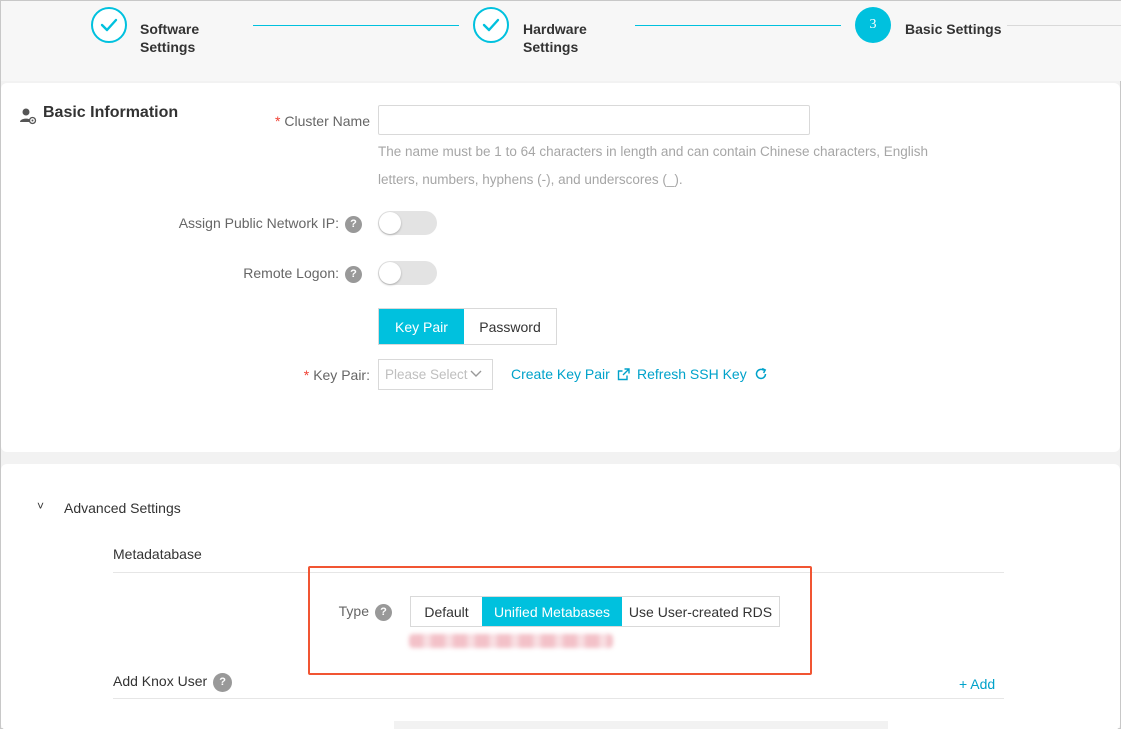 The image size is (1121, 729). I want to click on divider, so click(558, 698).